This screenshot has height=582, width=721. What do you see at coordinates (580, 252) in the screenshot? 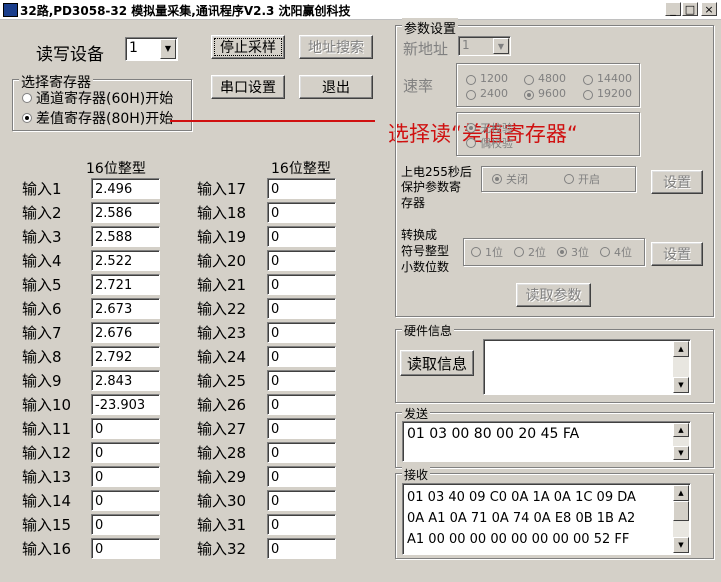
I see `dec-3-label: 3位` at bounding box center [580, 252].